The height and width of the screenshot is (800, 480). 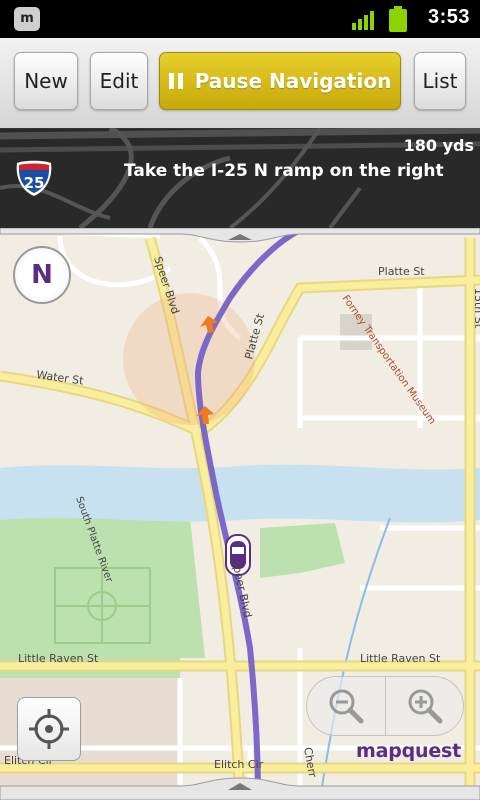 What do you see at coordinates (46, 81) in the screenshot?
I see `new-route-button: New` at bounding box center [46, 81].